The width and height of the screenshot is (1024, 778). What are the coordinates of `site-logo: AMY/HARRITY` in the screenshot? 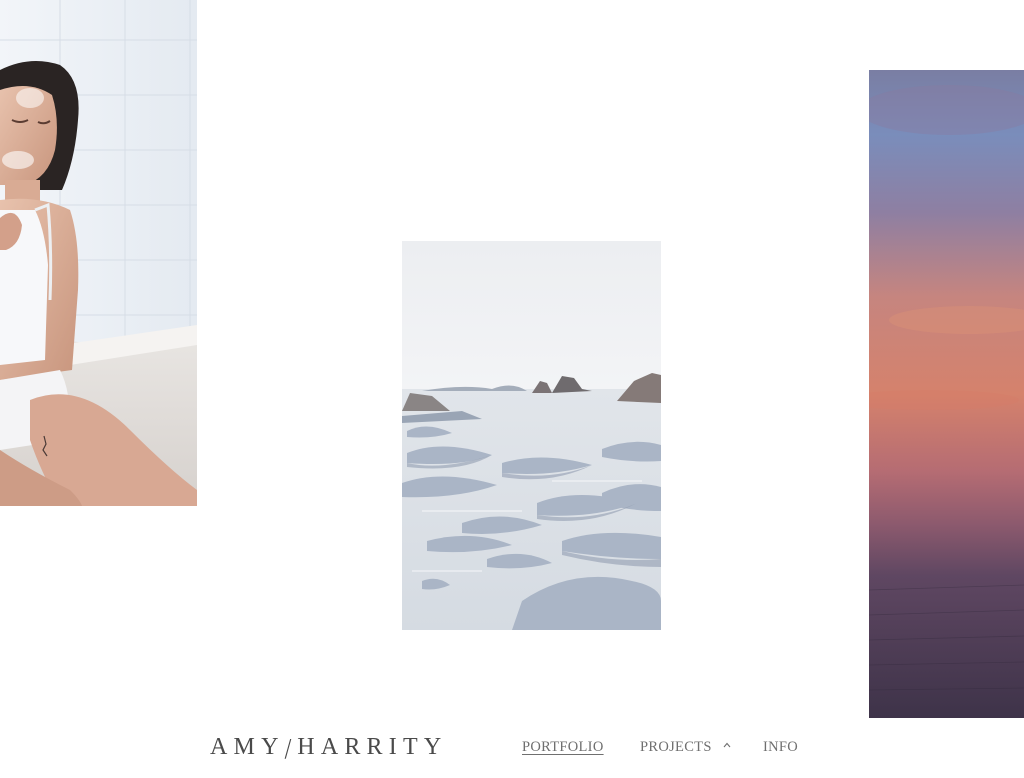 It's located at (329, 749).